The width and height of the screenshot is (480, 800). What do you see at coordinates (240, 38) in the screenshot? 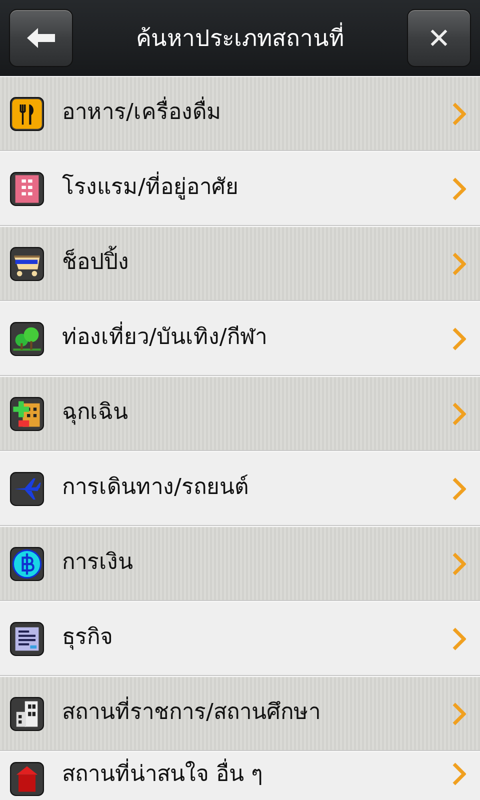
I see `screen-title: ค้นหาประเภทสถานที่` at bounding box center [240, 38].